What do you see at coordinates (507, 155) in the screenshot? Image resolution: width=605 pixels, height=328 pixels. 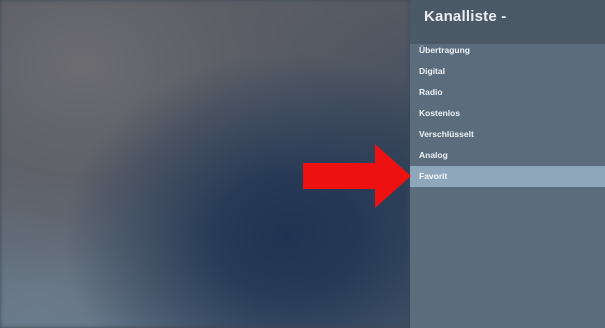 I see `menu-item-analog: Analog` at bounding box center [507, 155].